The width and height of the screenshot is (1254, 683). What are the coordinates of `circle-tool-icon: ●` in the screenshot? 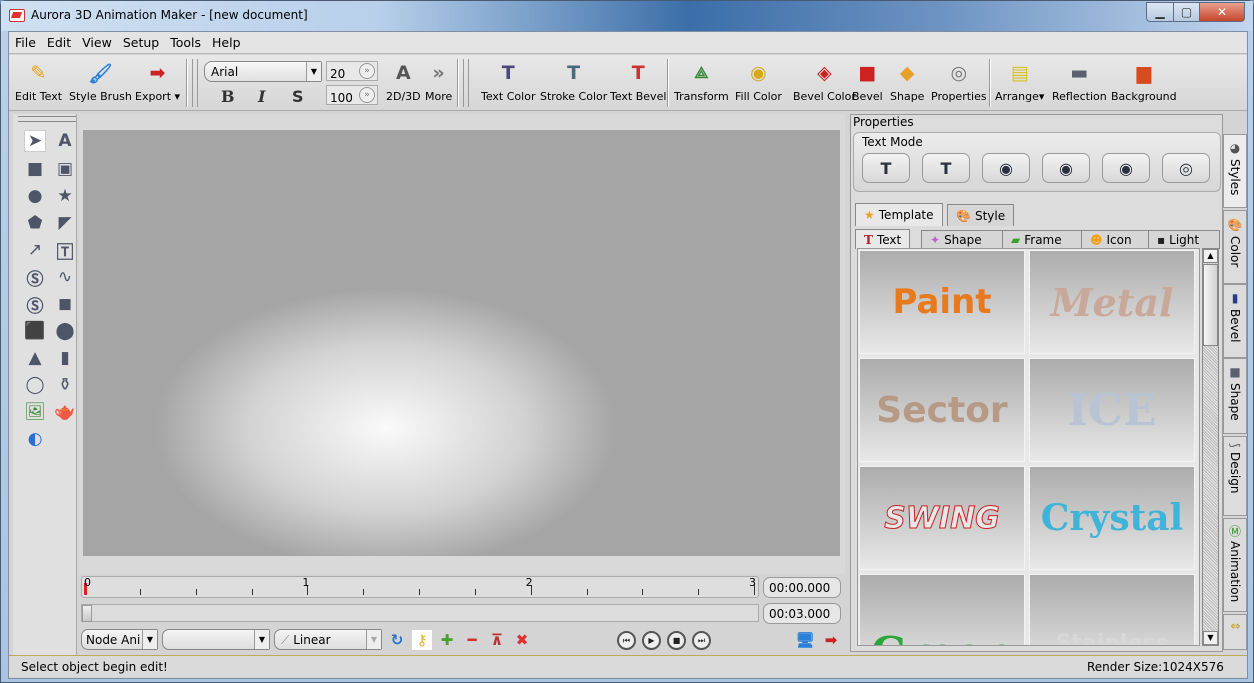 It's located at (35, 196).